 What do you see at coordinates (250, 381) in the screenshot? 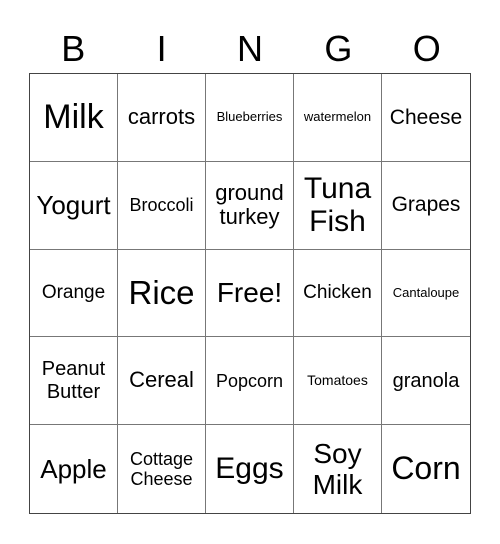
I see `bingo-cell: Popcorn` at bounding box center [250, 381].